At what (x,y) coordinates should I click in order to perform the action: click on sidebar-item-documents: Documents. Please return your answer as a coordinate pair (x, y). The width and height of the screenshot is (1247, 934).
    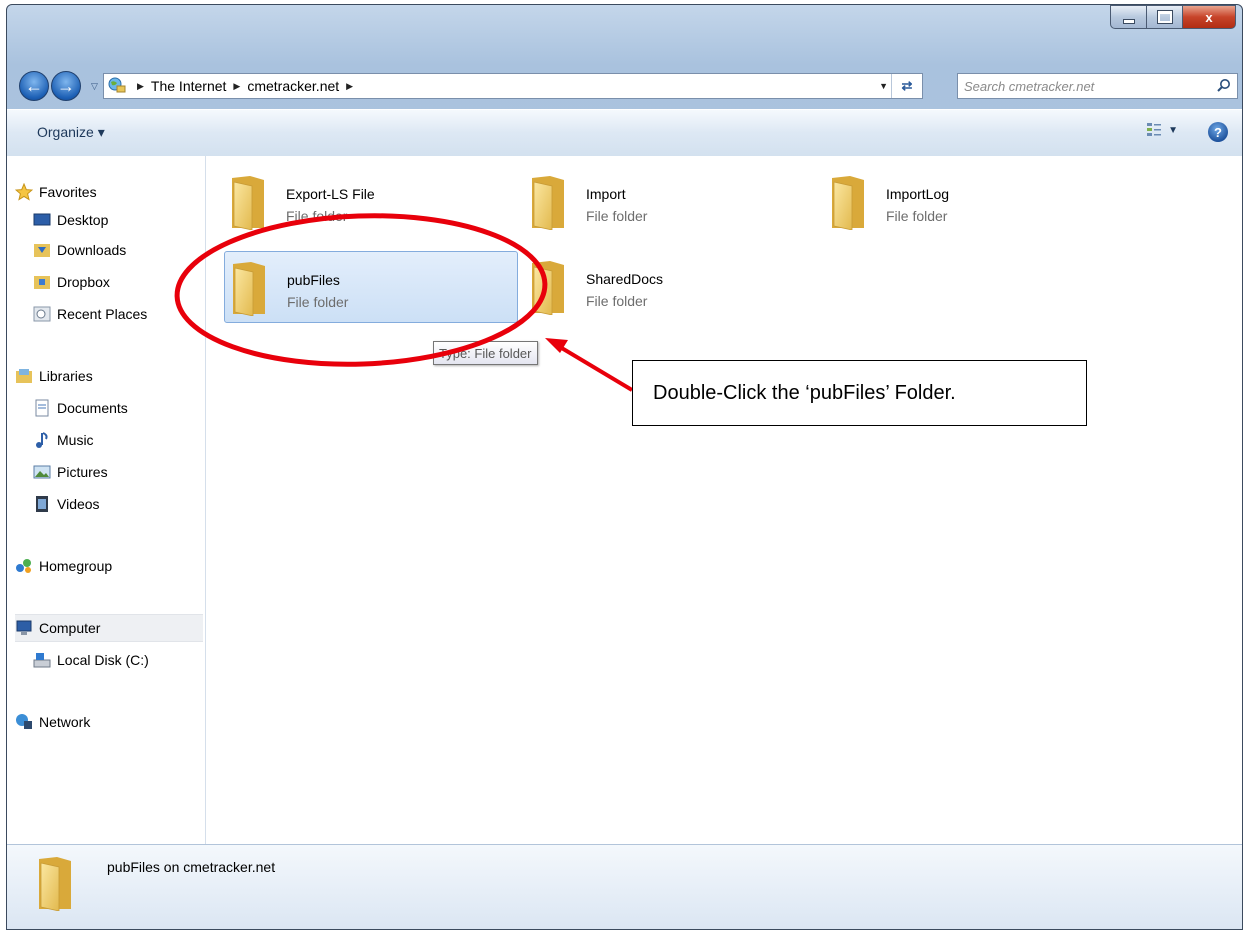
    Looking at the image, I should click on (131, 408).